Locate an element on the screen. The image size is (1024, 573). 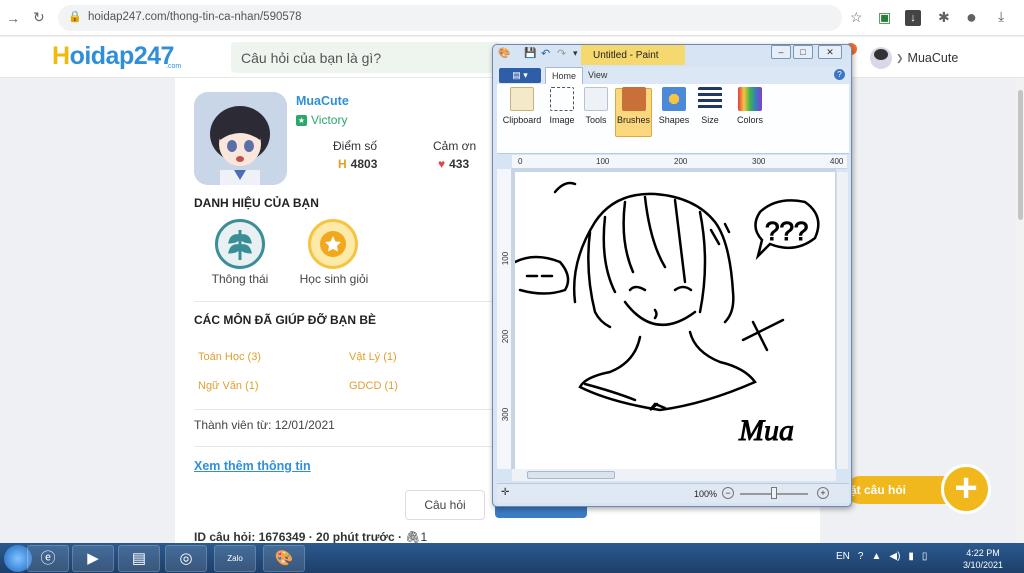
minimize-button: – is located at coordinates (781, 52).